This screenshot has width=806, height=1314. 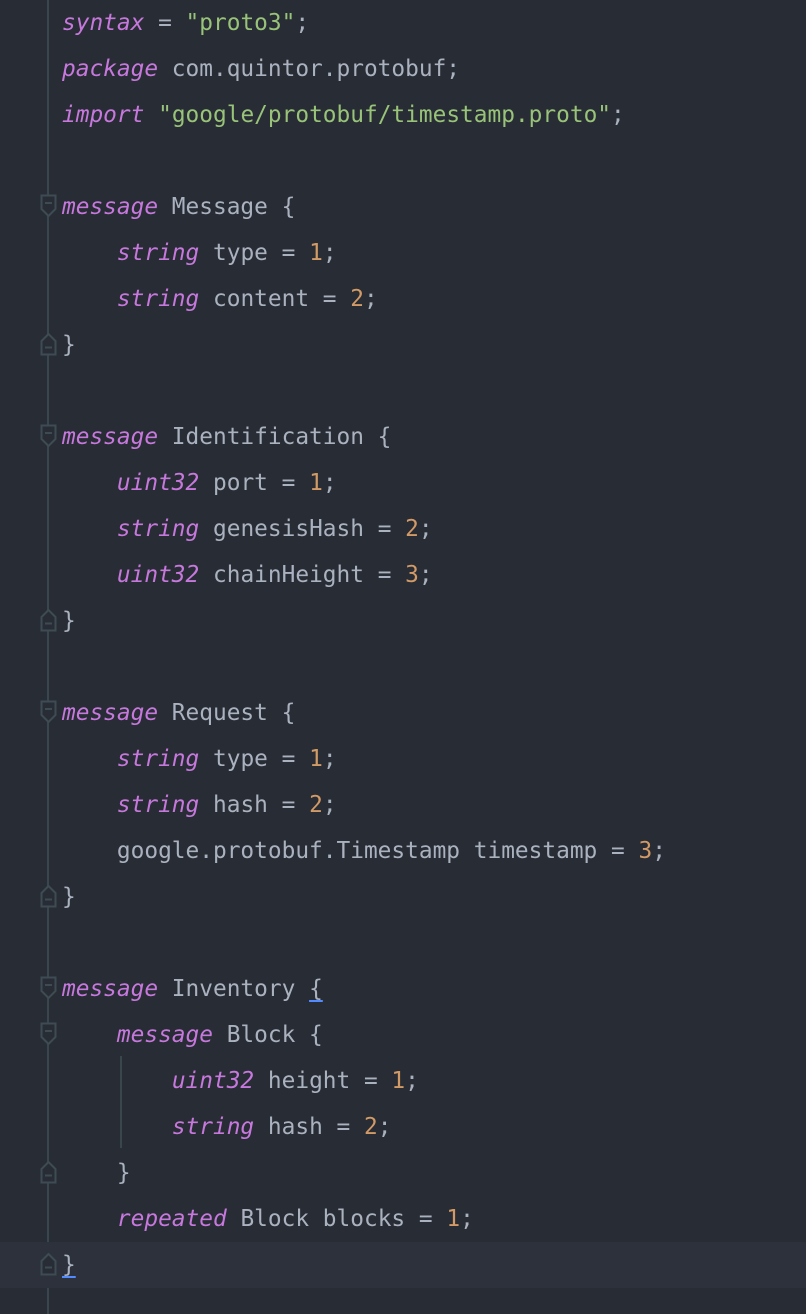 I want to click on code-line: string genesisHash = 2;, so click(x=403, y=529).